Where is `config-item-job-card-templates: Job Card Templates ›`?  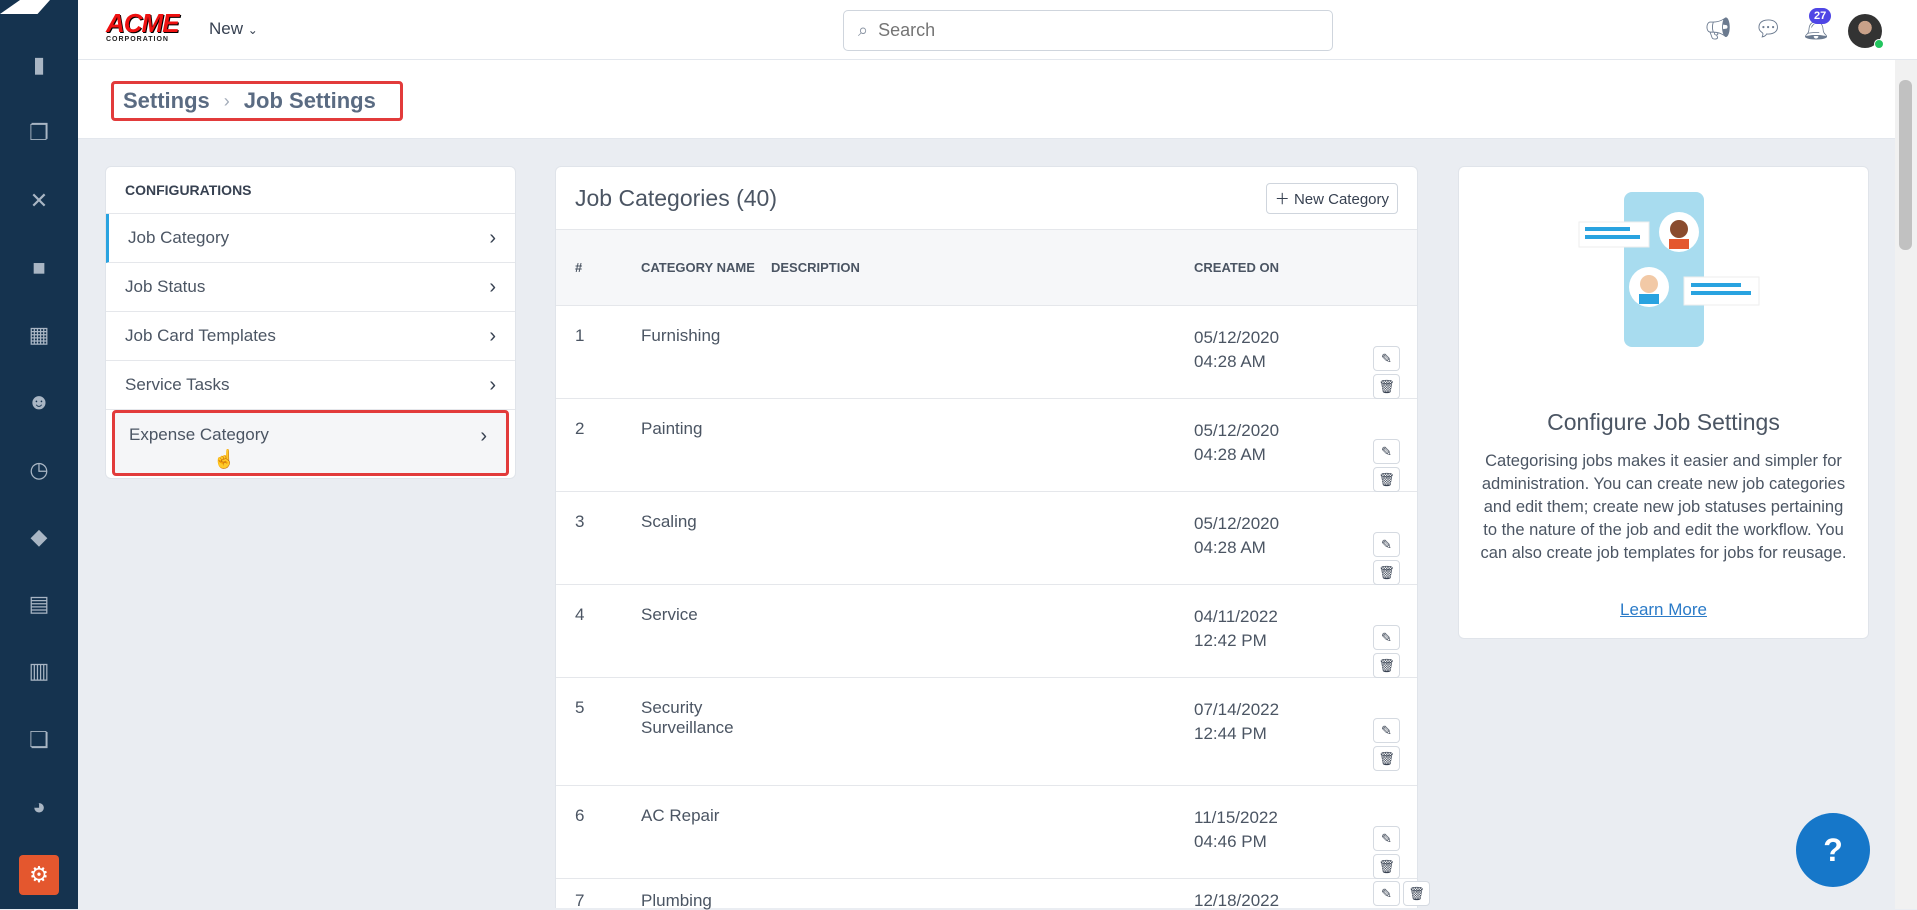 config-item-job-card-templates: Job Card Templates › is located at coordinates (310, 336).